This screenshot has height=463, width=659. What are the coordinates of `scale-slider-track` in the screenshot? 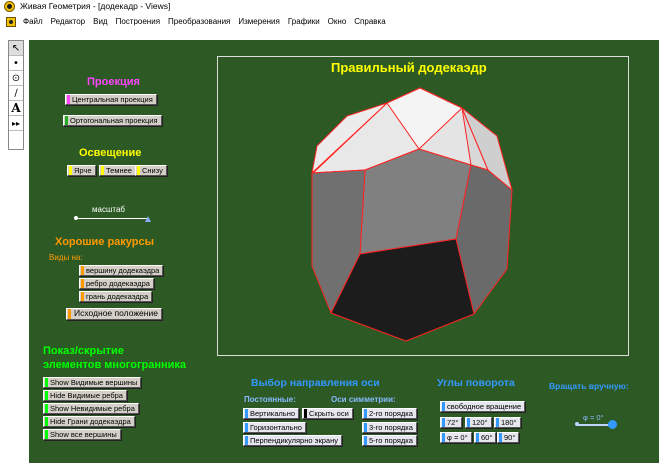 It's located at (112, 218).